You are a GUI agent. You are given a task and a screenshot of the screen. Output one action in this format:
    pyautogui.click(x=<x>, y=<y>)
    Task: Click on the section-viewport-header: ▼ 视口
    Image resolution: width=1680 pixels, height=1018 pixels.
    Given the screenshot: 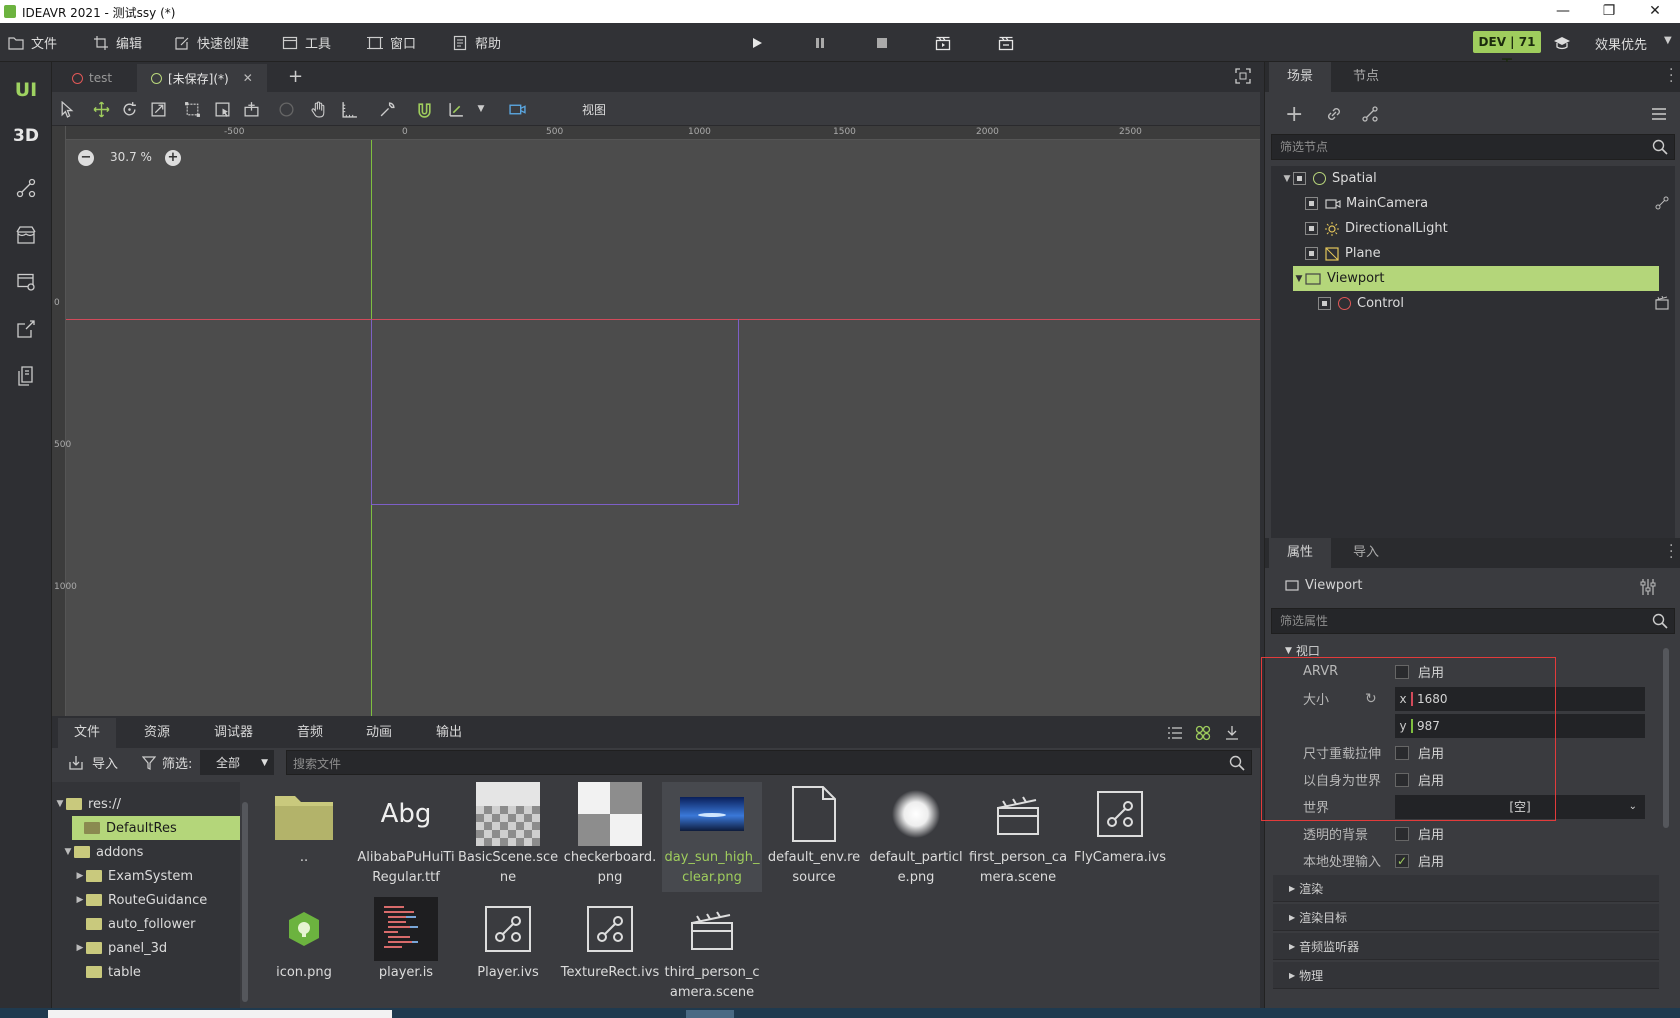 What is the action you would take?
    pyautogui.click(x=1302, y=650)
    